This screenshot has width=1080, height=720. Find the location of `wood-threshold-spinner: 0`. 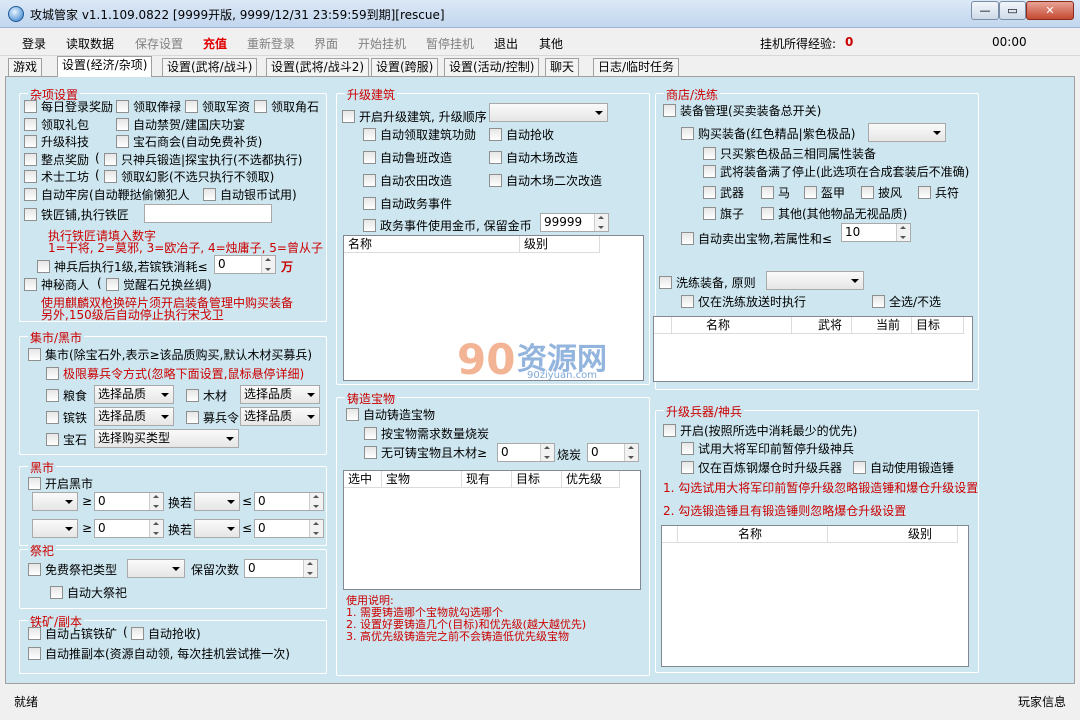

wood-threshold-spinner: 0 is located at coordinates (526, 452).